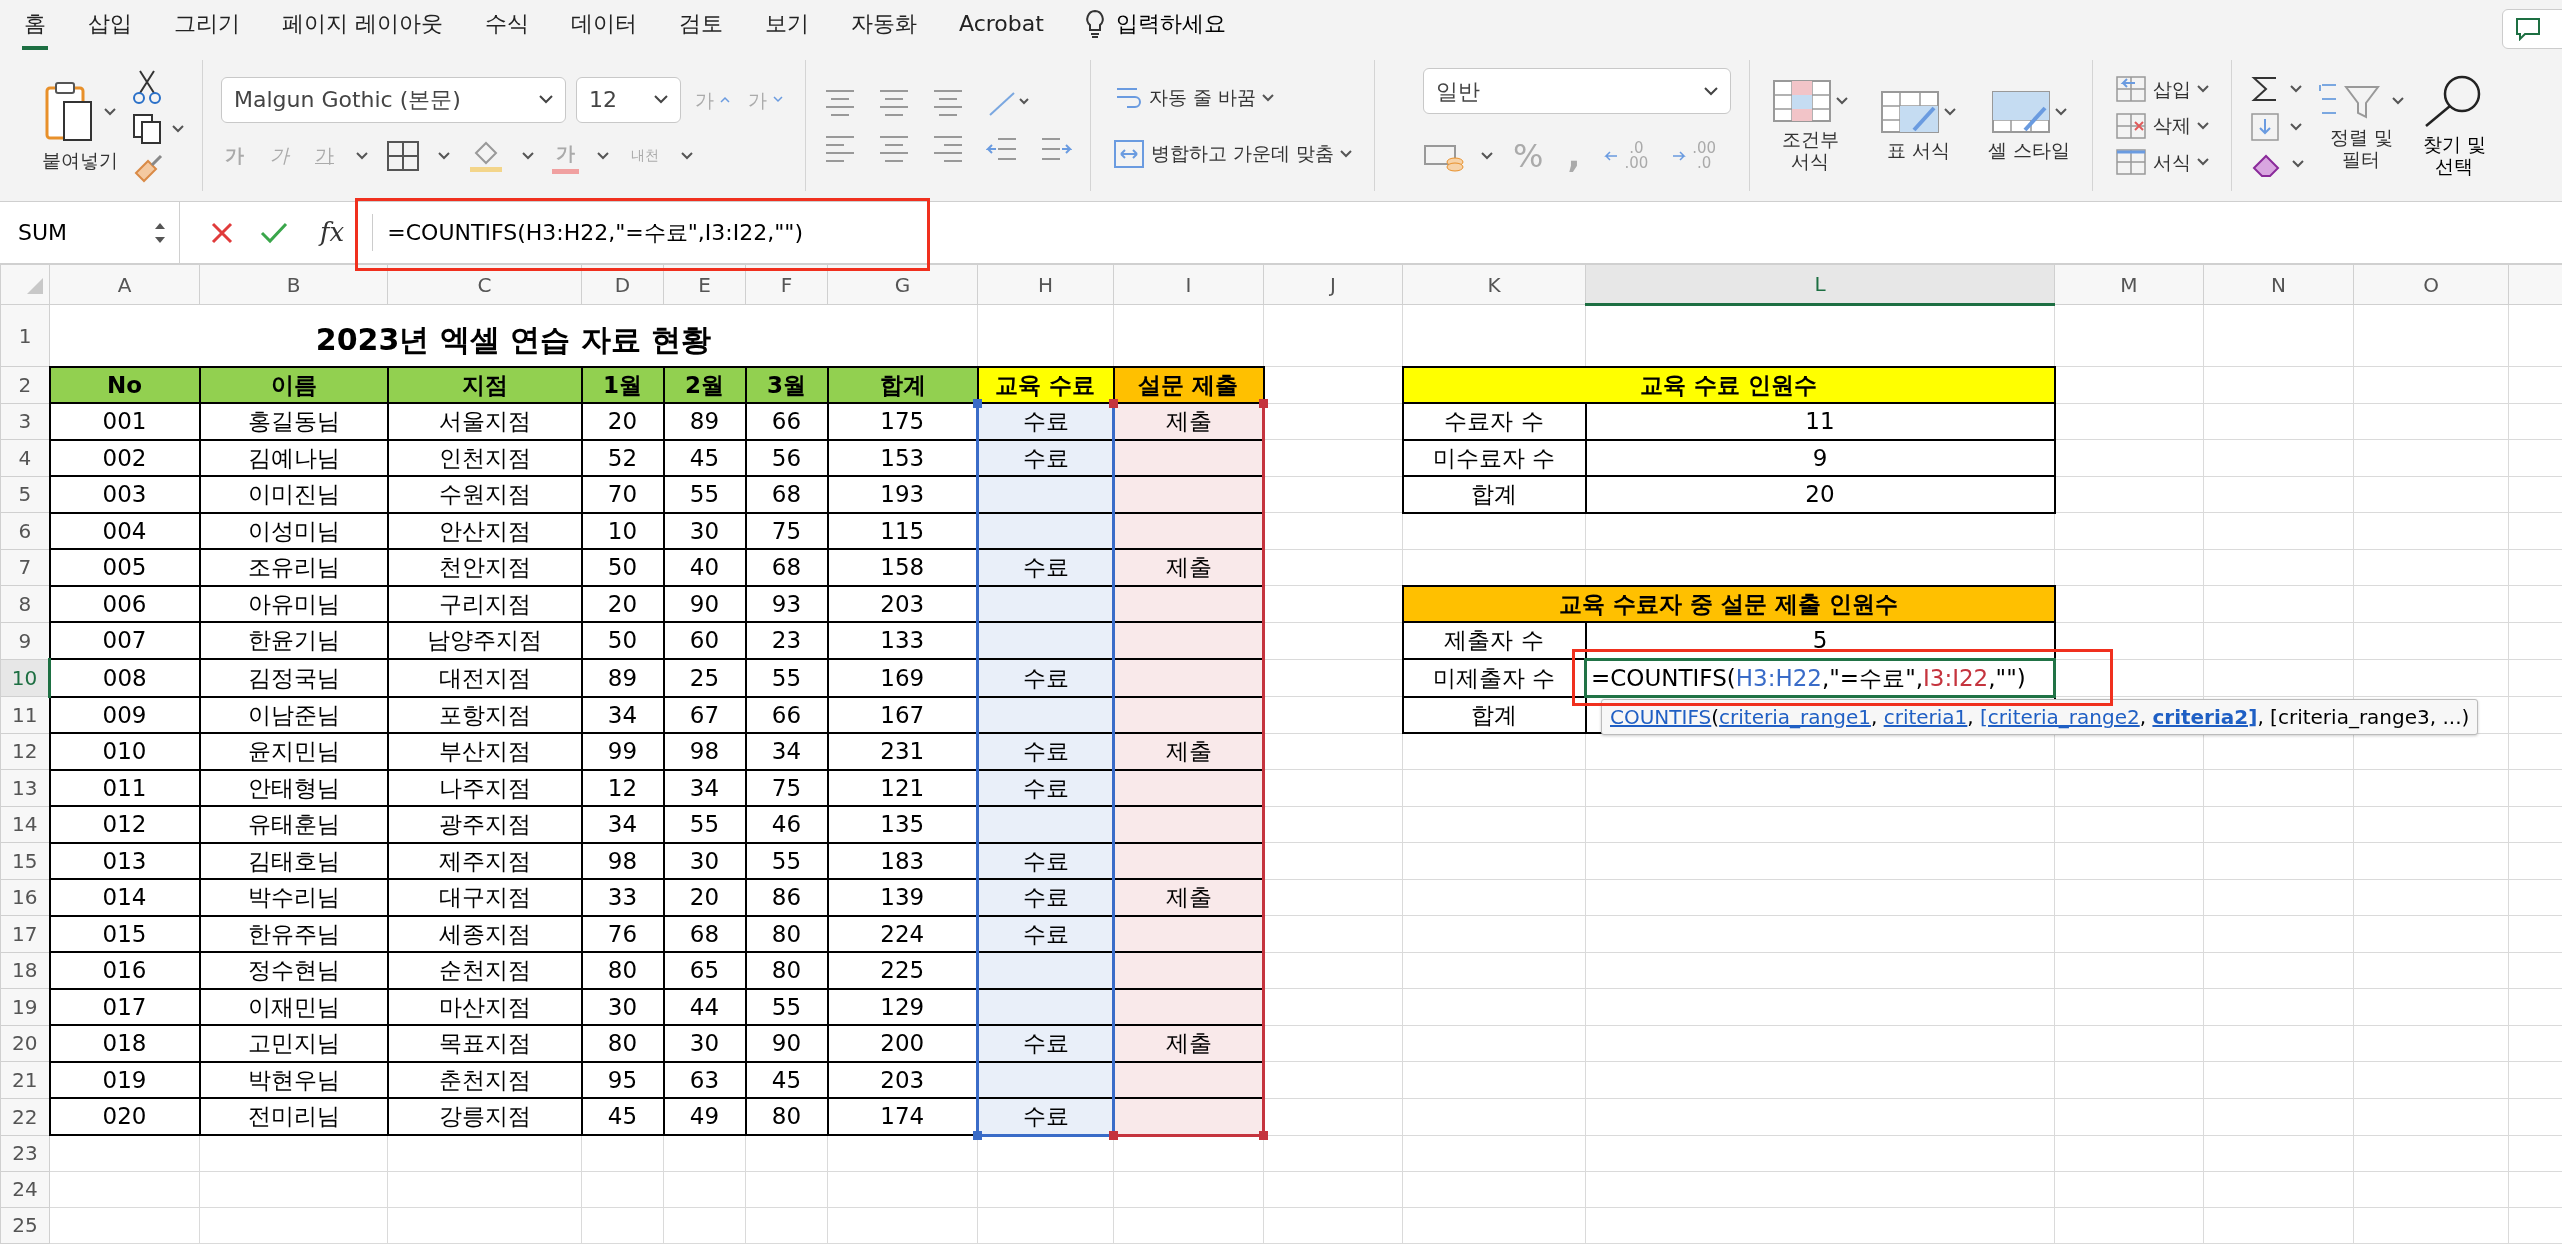 Image resolution: width=2562 pixels, height=1255 pixels. Describe the element at coordinates (2060, 717) in the screenshot. I see `argument-link: [criteria_range2` at that location.